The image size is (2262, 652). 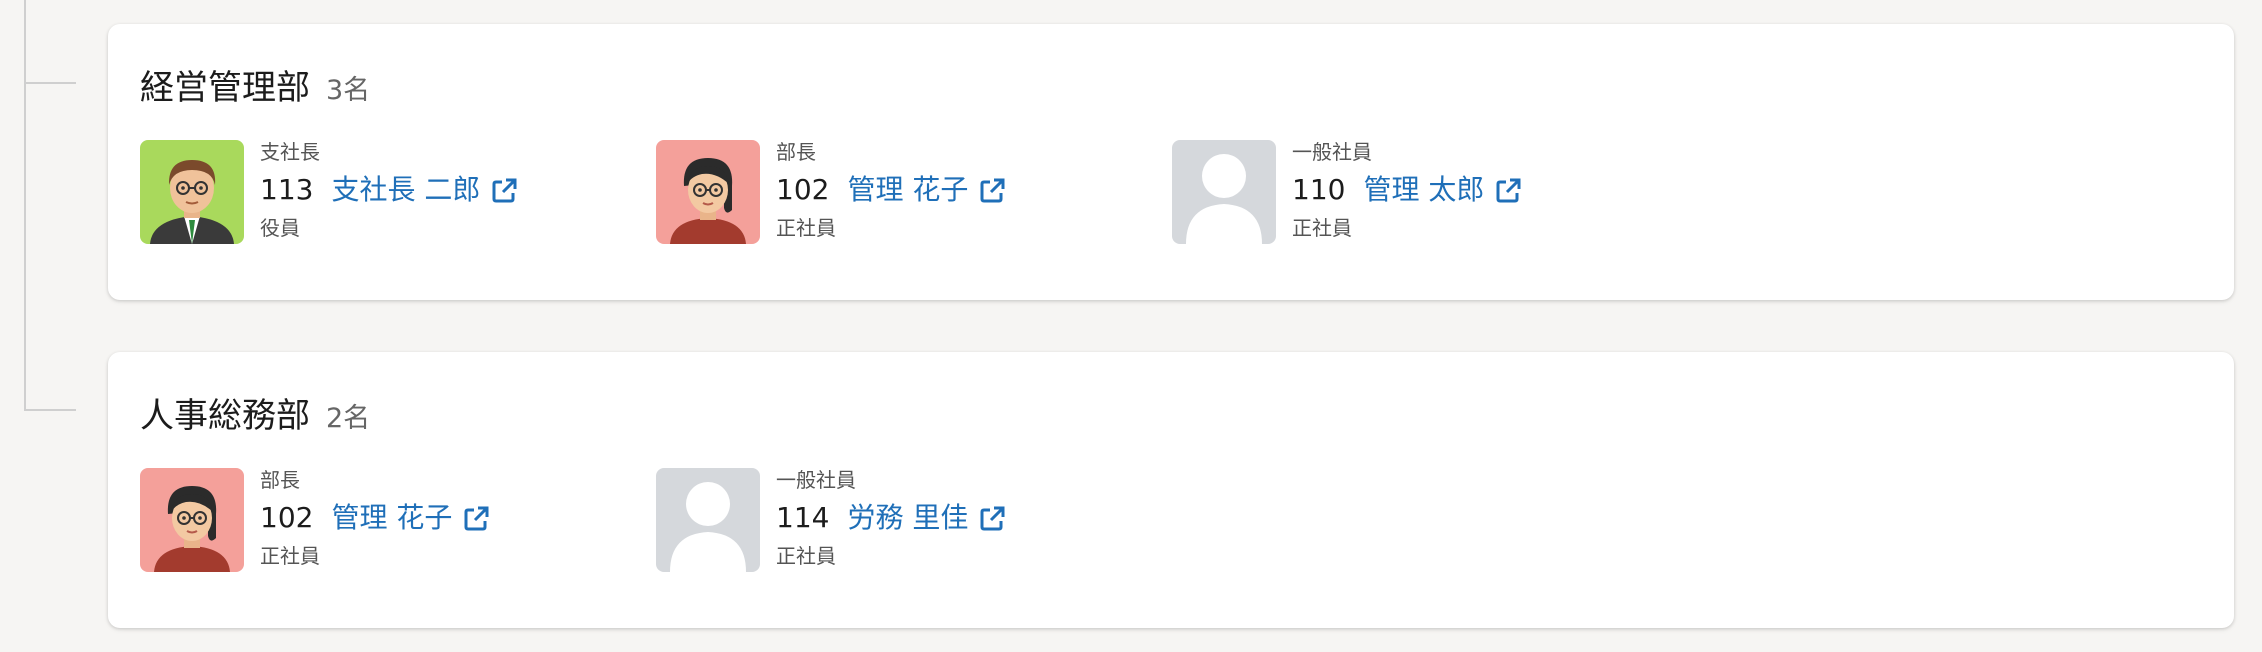 What do you see at coordinates (280, 228) in the screenshot?
I see `member-employment-type: 役員` at bounding box center [280, 228].